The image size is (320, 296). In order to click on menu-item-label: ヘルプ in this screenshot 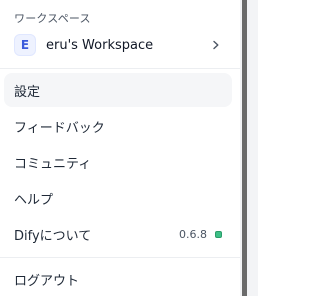, I will do `click(34, 200)`.